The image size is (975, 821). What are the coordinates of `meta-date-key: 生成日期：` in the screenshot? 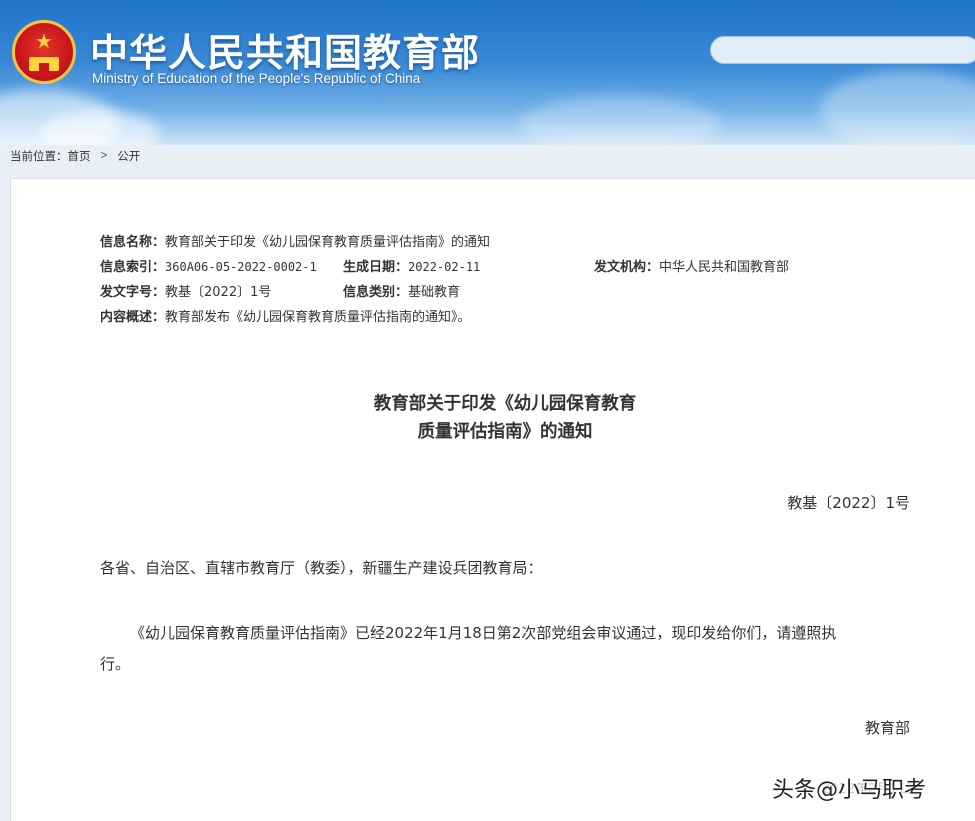 It's located at (376, 267).